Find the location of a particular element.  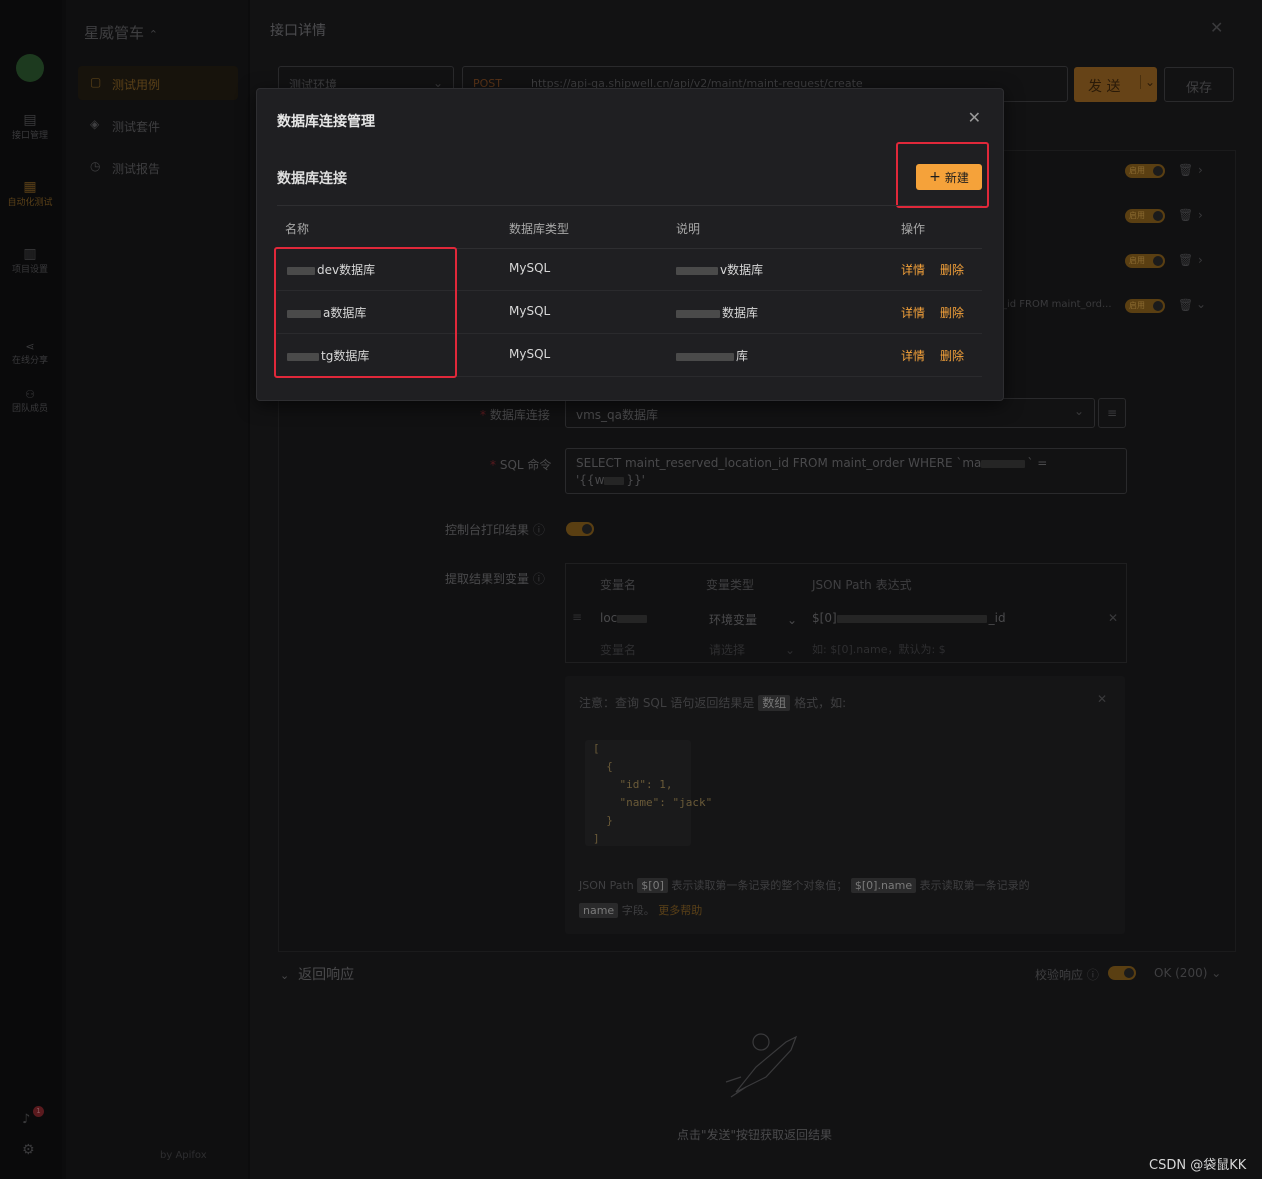

new-label: 新建 is located at coordinates (956, 177).